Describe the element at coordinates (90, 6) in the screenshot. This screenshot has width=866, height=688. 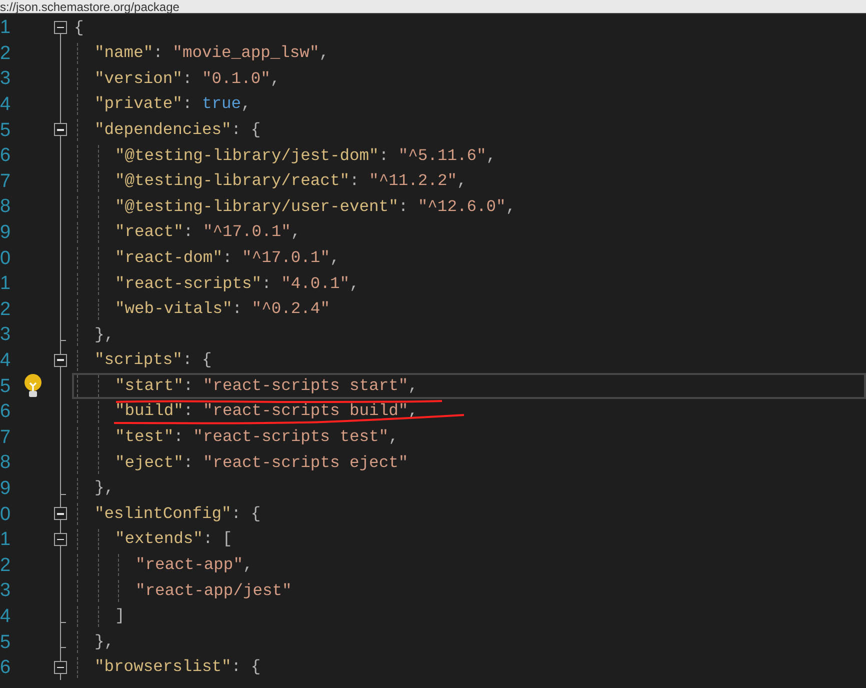
I see `schema-url: s://json.schemastore.org/package` at that location.